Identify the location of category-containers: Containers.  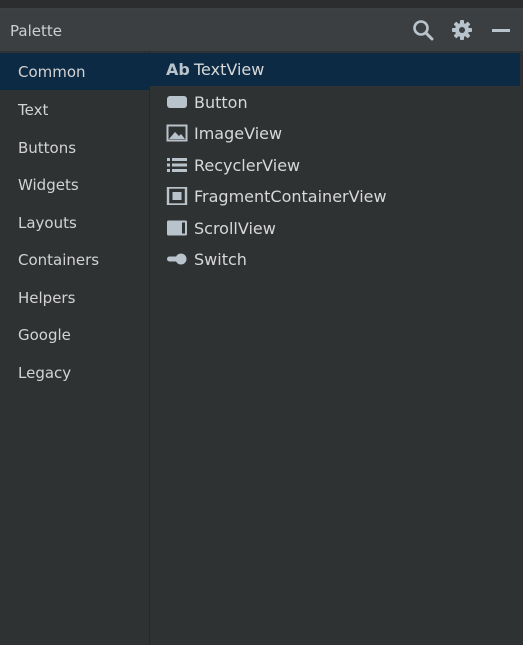
(74, 259).